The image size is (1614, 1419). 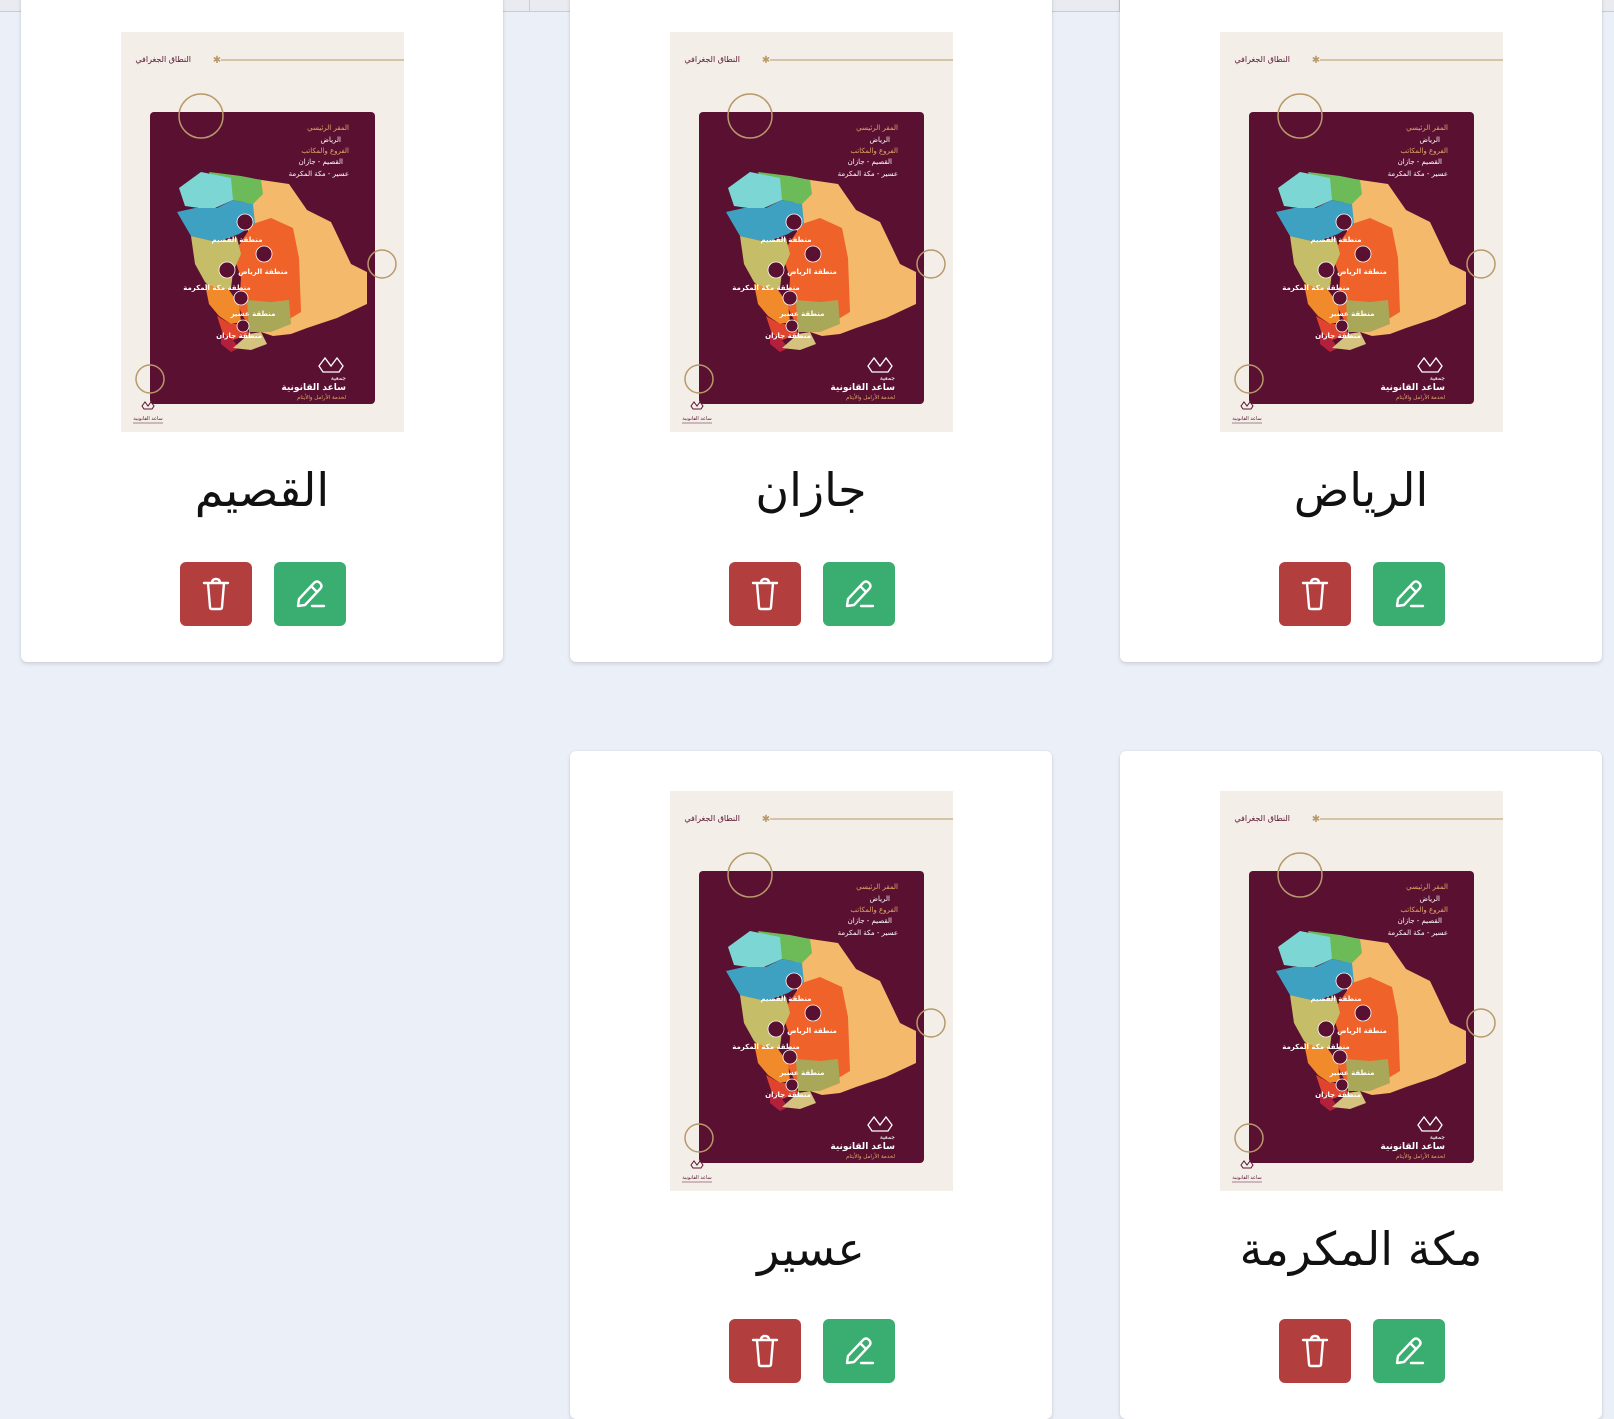 What do you see at coordinates (1361, 490) in the screenshot?
I see `card-title: الرياض` at bounding box center [1361, 490].